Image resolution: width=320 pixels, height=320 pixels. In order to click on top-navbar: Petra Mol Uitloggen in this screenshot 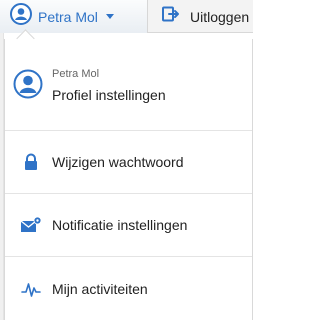, I will do `click(126, 16)`.